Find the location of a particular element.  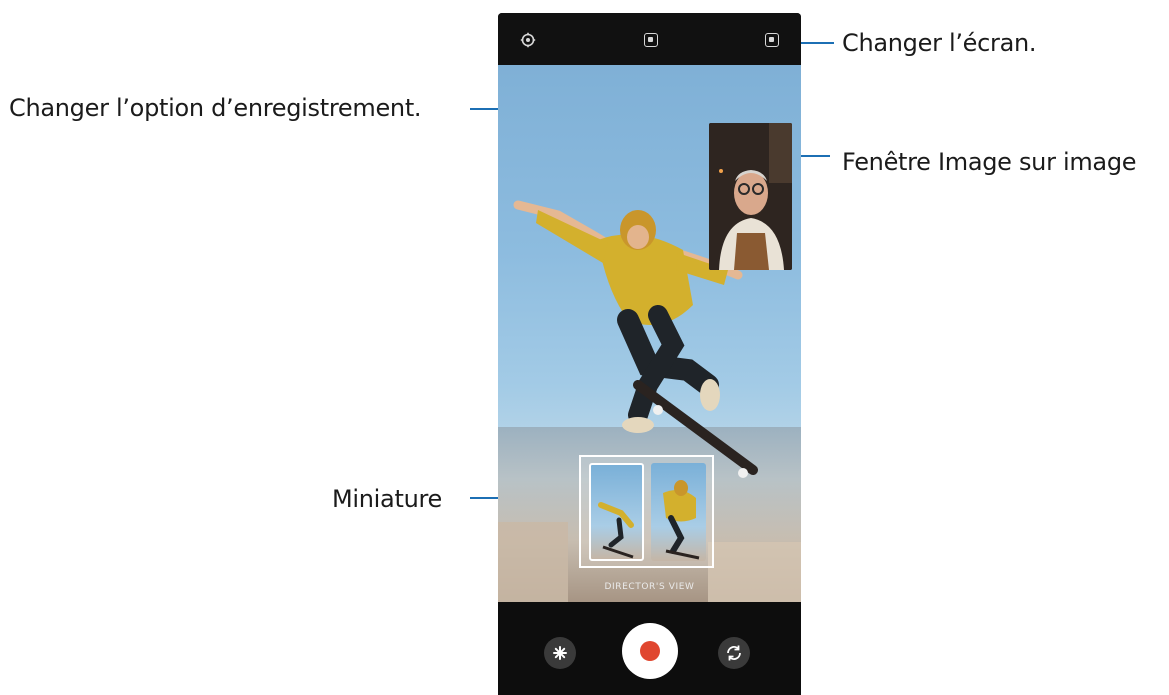

recording-option-icon is located at coordinates (651, 40).